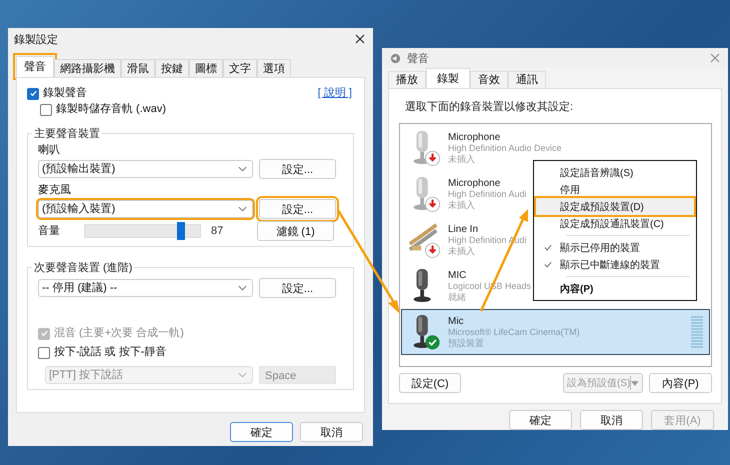 The image size is (730, 465). I want to click on checkbox-label: 按下-說話 或 按下-靜音, so click(110, 352).